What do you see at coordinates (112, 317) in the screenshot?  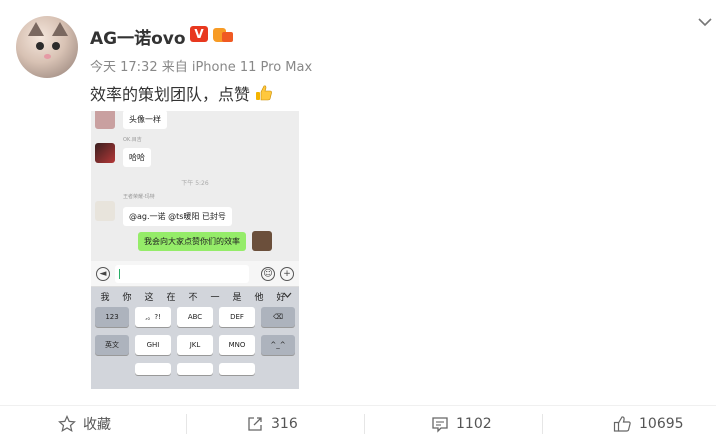 I see `key-123: 123` at bounding box center [112, 317].